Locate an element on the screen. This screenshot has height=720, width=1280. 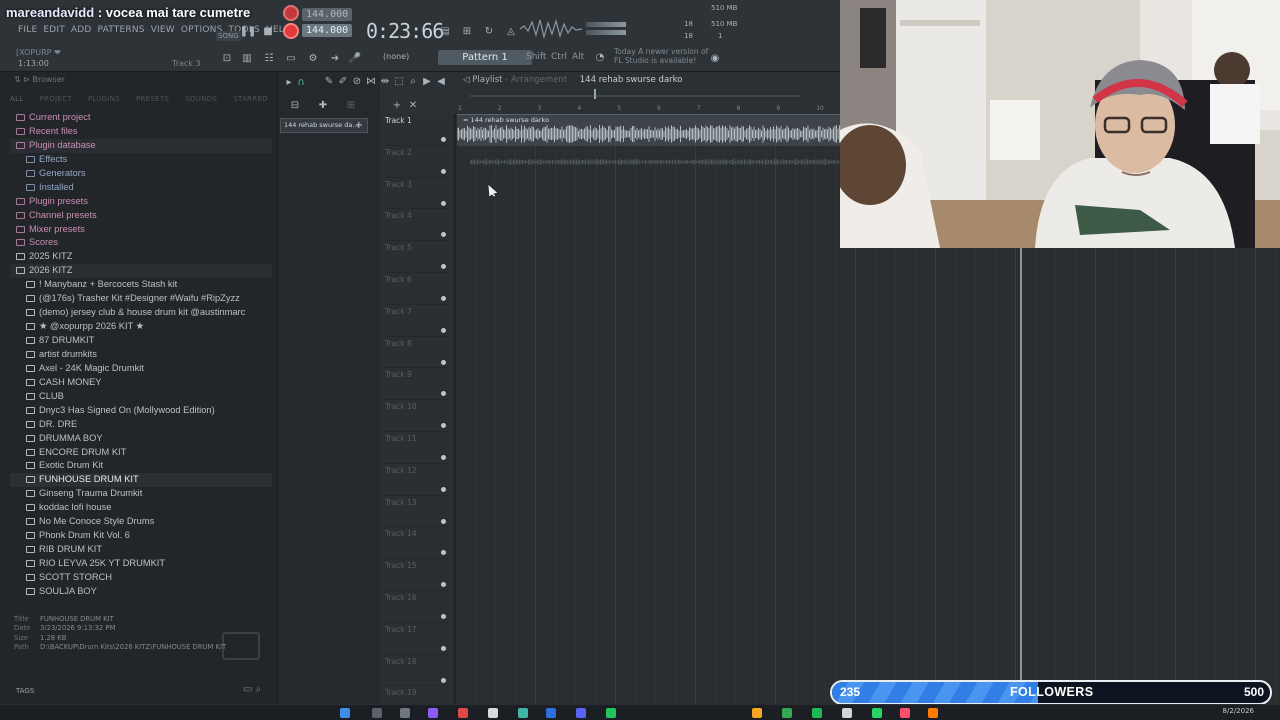
browser-item: 2026 KITZ is located at coordinates (141, 271).